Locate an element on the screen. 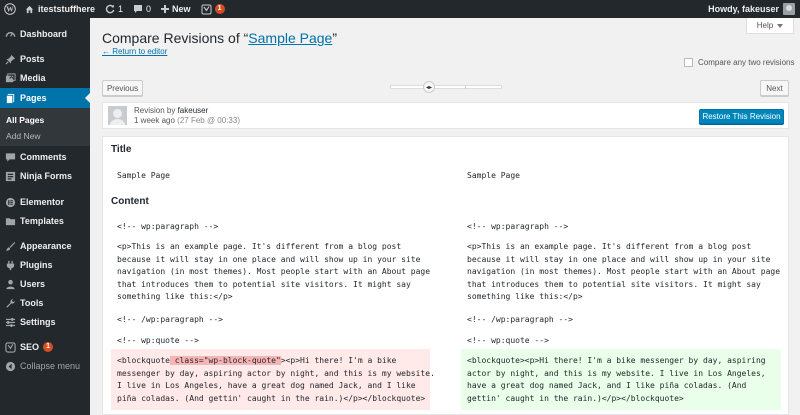 The image size is (800, 415). next-button: Next is located at coordinates (774, 88).